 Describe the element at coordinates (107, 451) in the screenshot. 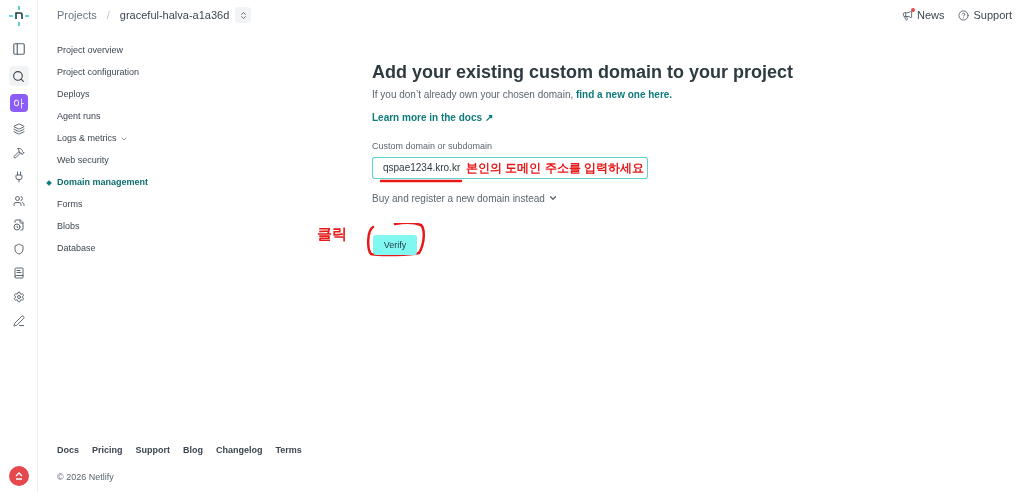

I see `footer-link: Pricing` at that location.